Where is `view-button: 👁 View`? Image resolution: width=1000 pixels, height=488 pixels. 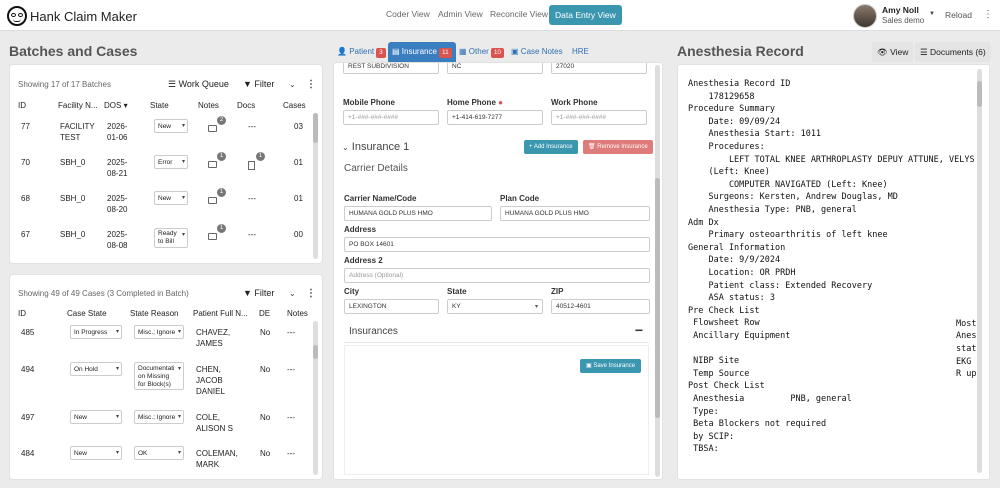
view-button: 👁 View is located at coordinates (893, 52).